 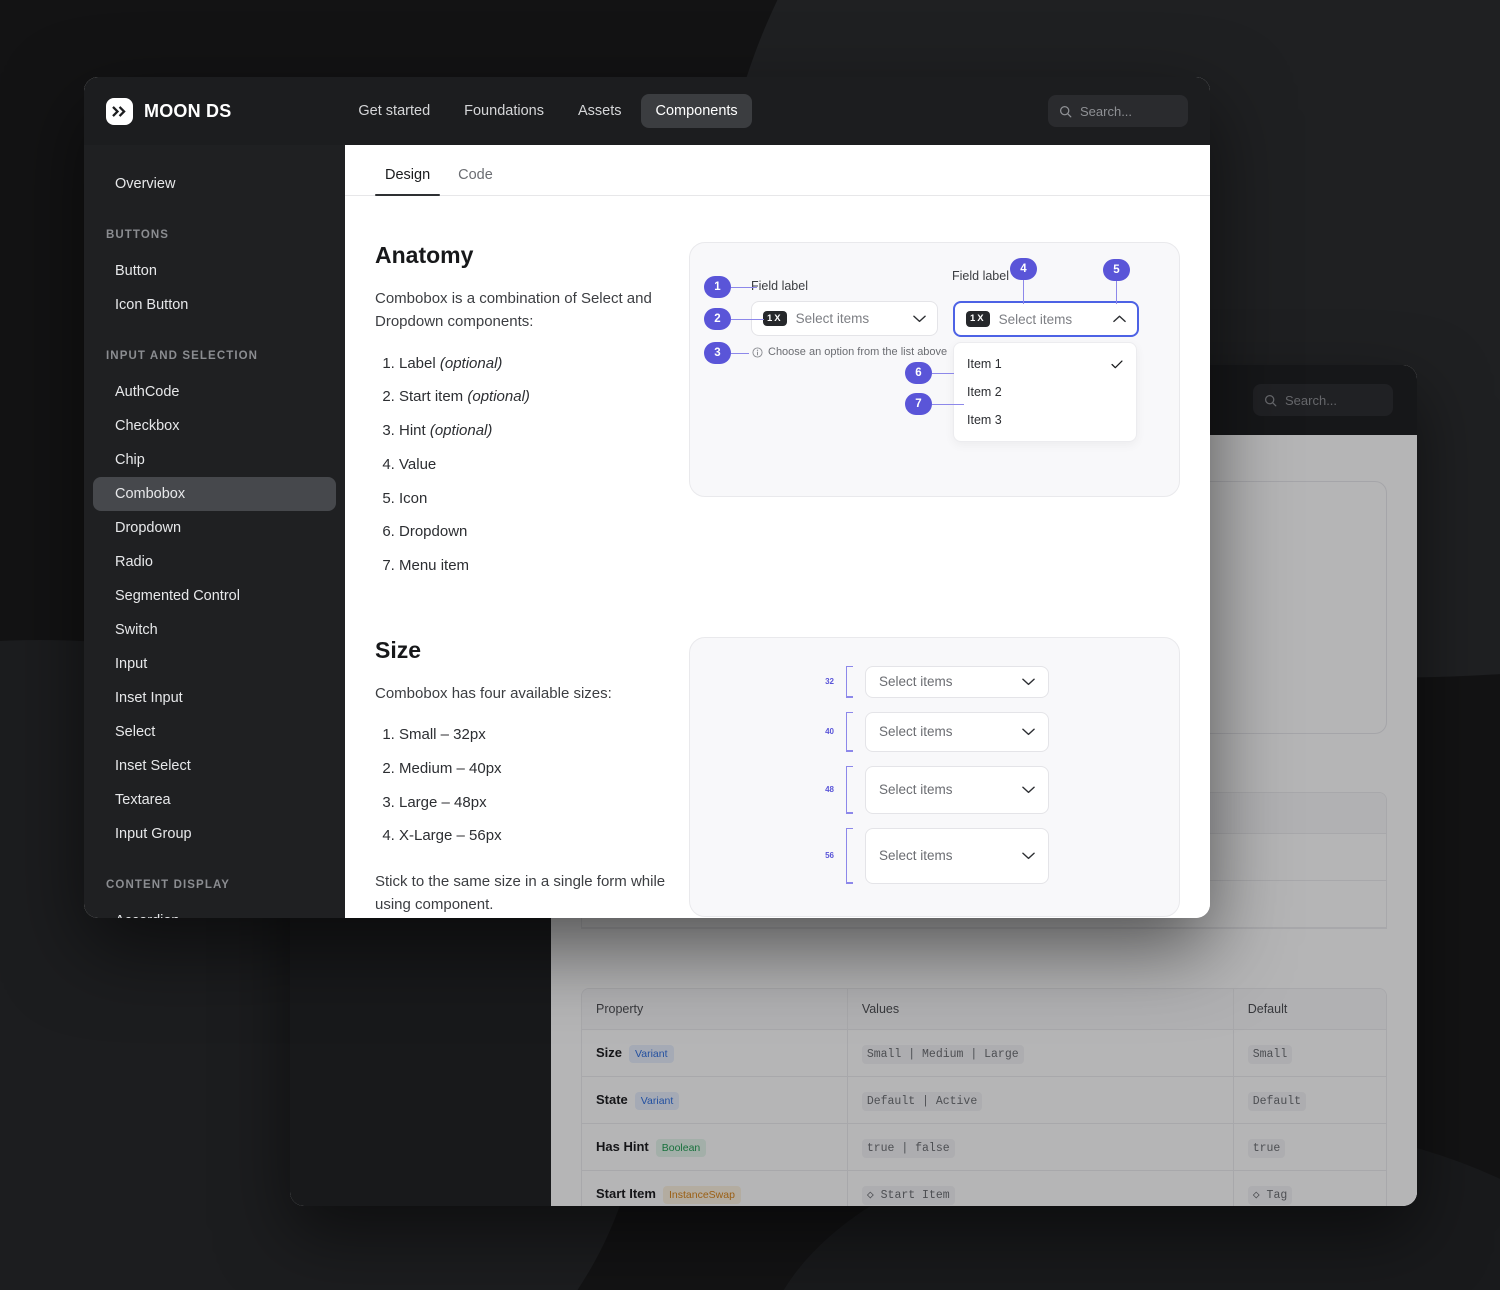 What do you see at coordinates (537, 431) in the screenshot?
I see `anatomy-part-item: Hint (optional)` at bounding box center [537, 431].